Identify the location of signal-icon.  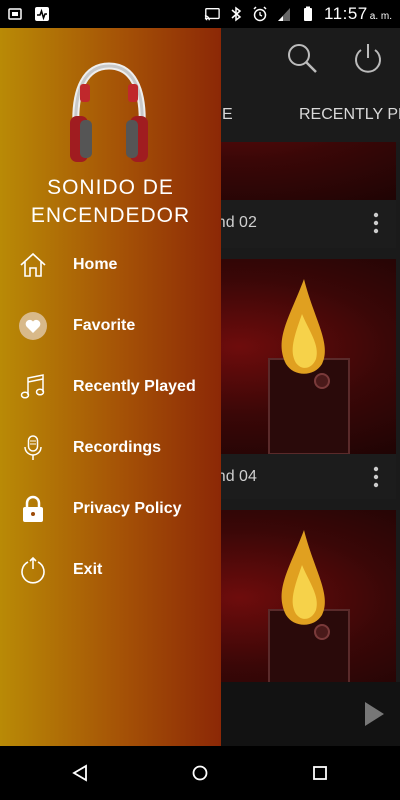
(284, 14).